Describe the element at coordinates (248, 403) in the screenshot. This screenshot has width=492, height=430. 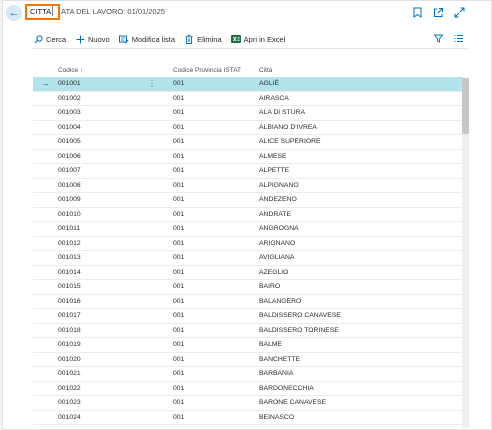
I see `table-row: 001023 001 BARONE CANAVESE` at that location.